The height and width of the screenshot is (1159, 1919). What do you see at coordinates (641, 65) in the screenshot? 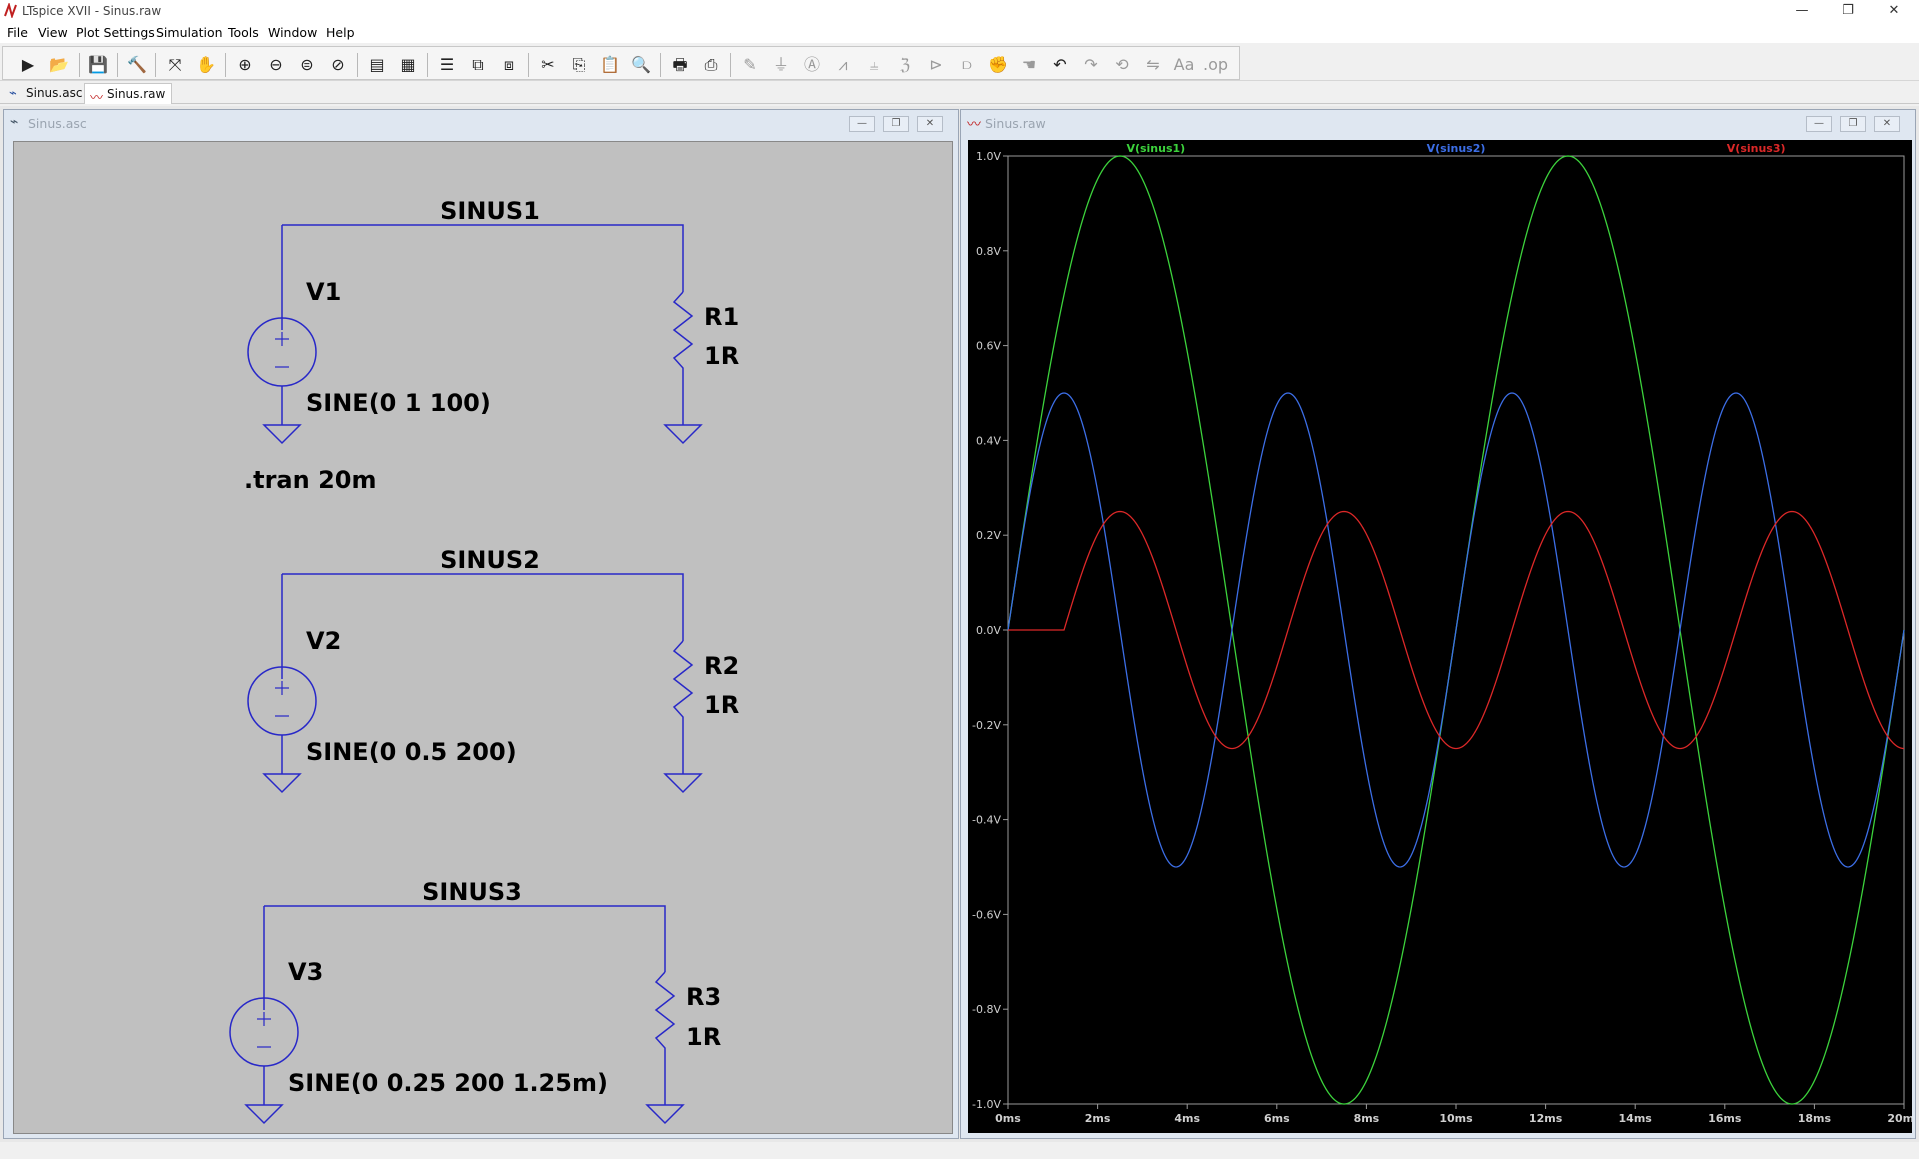
I see `find-icon: 🔍` at bounding box center [641, 65].